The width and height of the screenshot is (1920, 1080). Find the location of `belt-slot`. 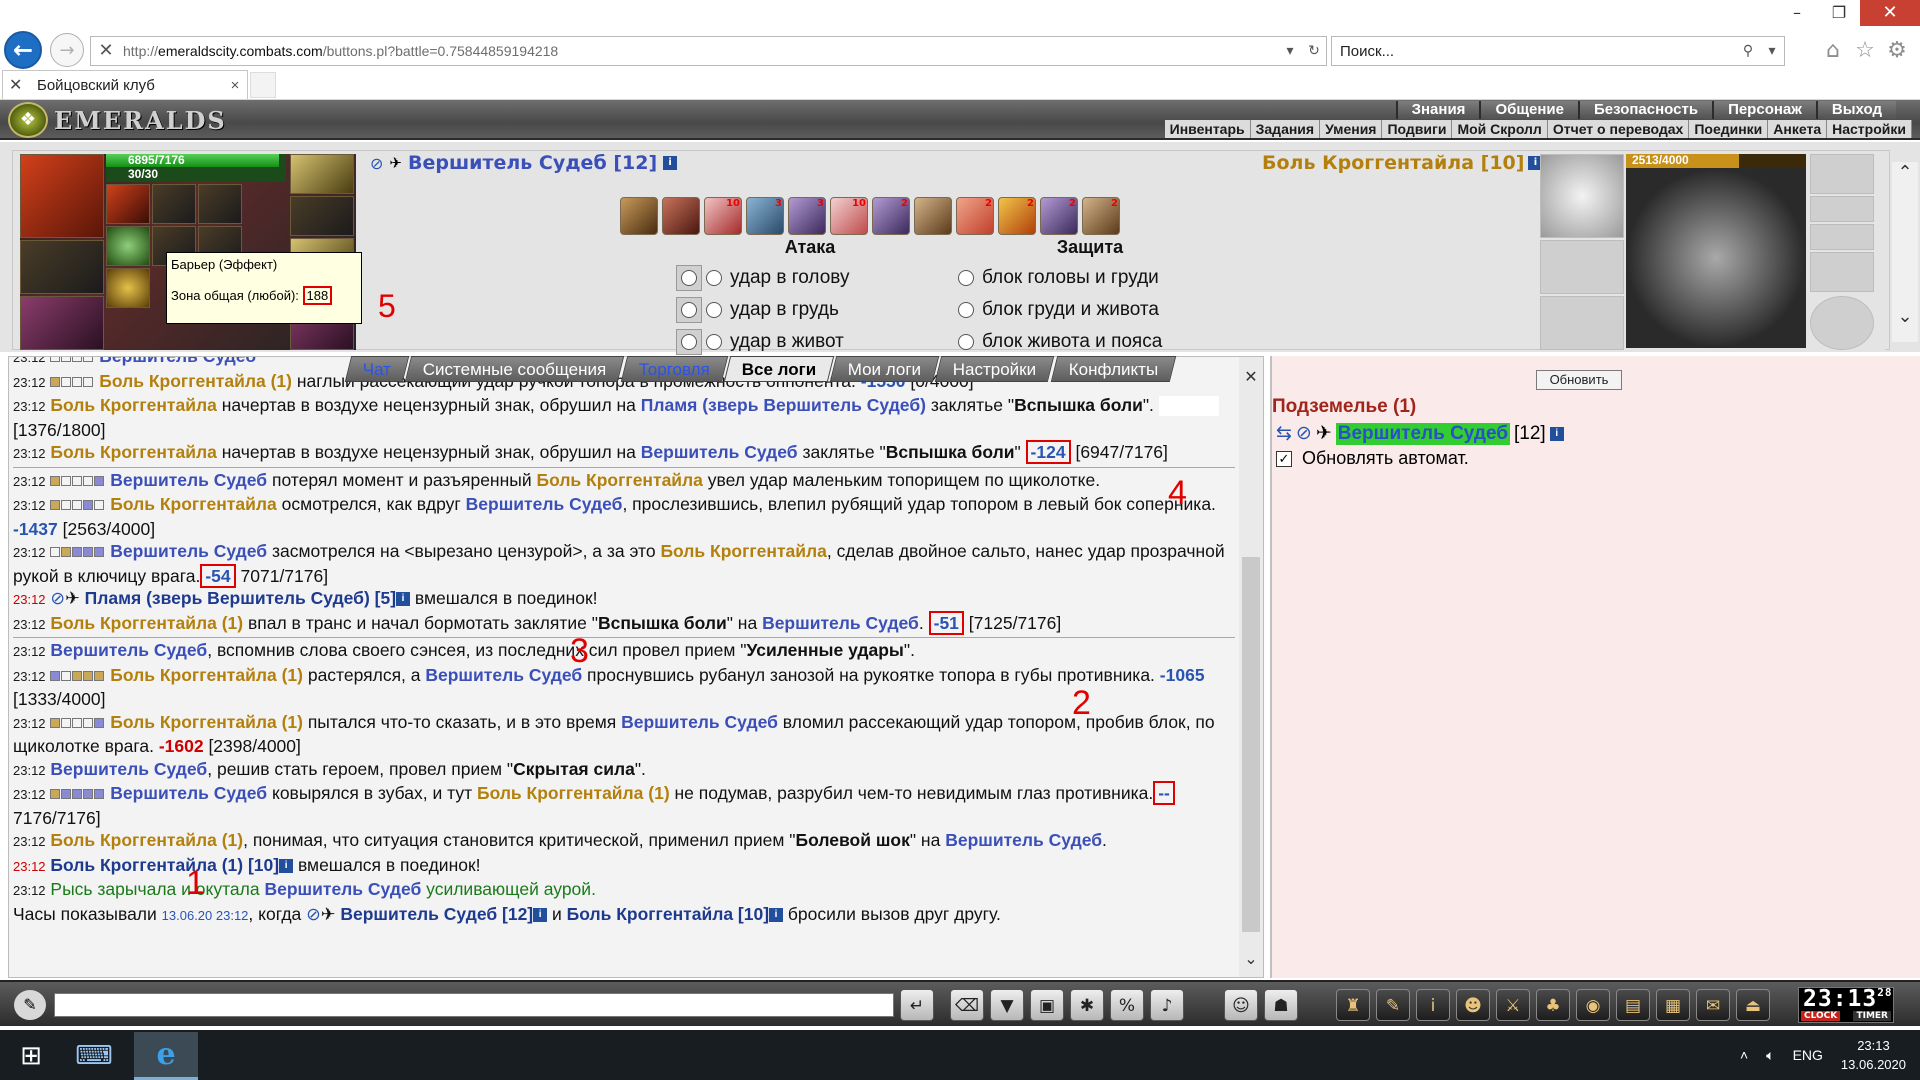

belt-slot is located at coordinates (174, 204).